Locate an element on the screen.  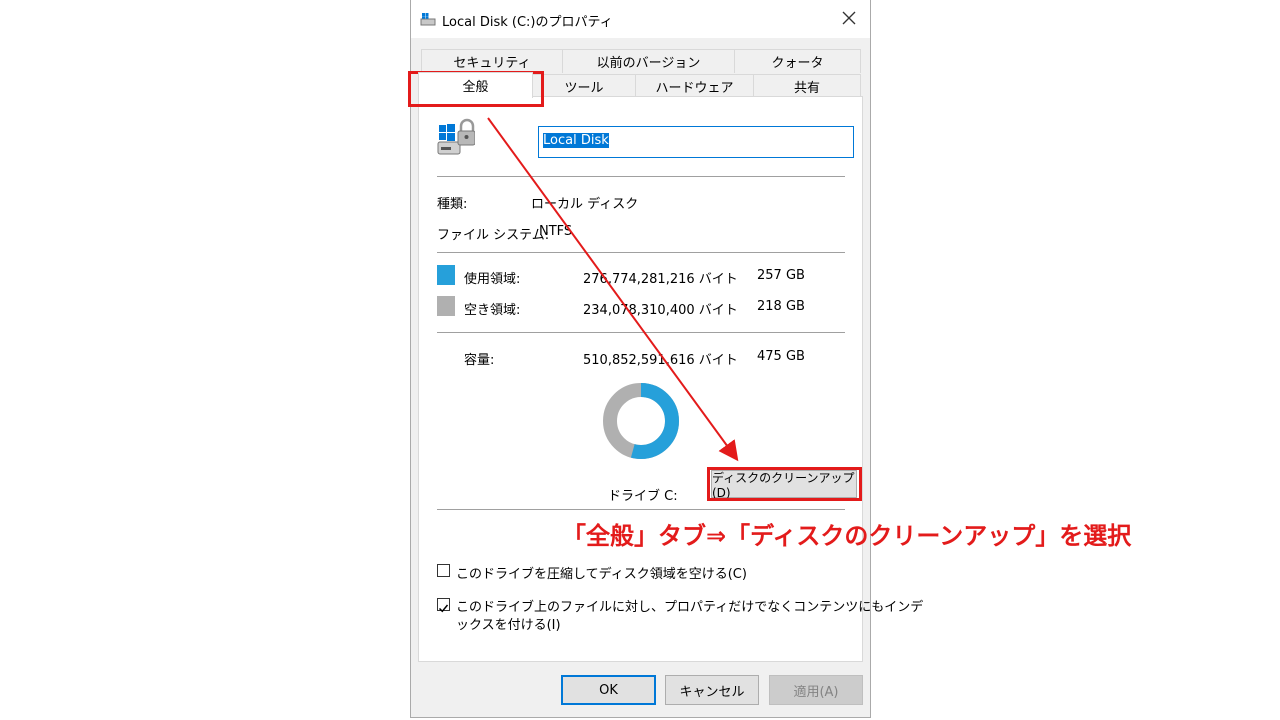
fs-label: ファイル システム: is located at coordinates (493, 235).